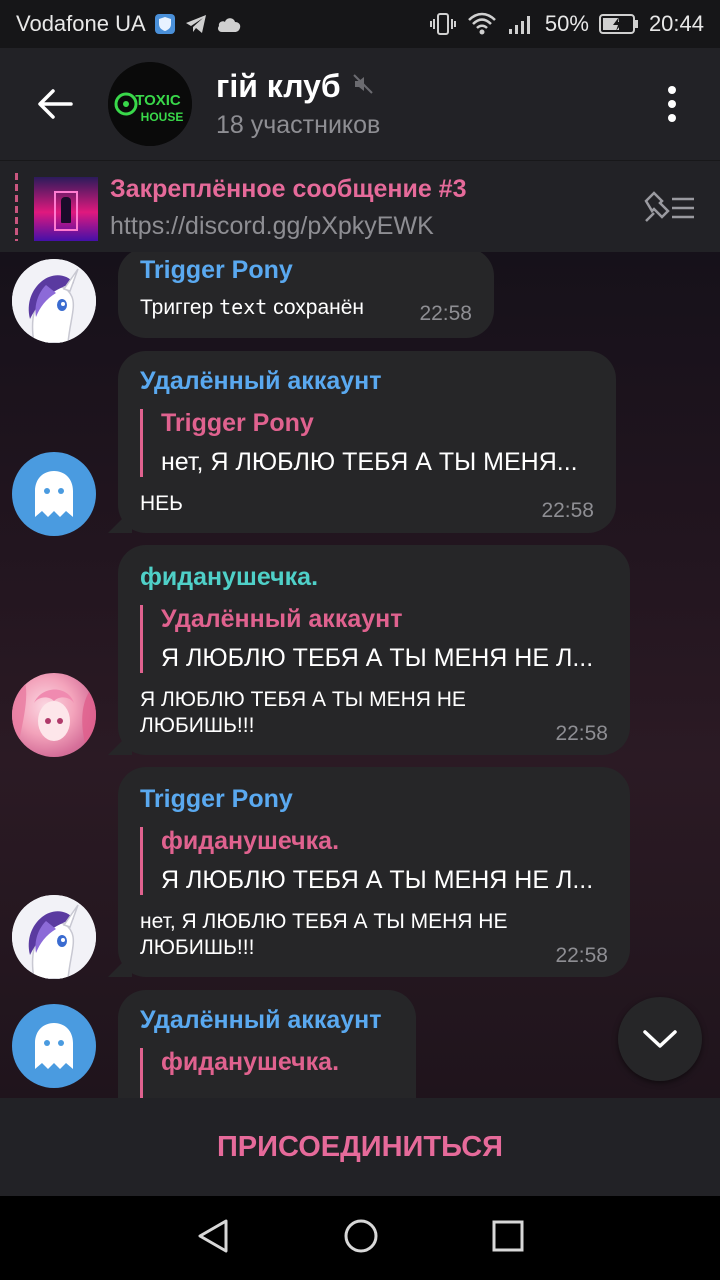 Image resolution: width=720 pixels, height=1280 pixels. Describe the element at coordinates (229, 577) in the screenshot. I see `message-sender: фиданушечка.` at that location.